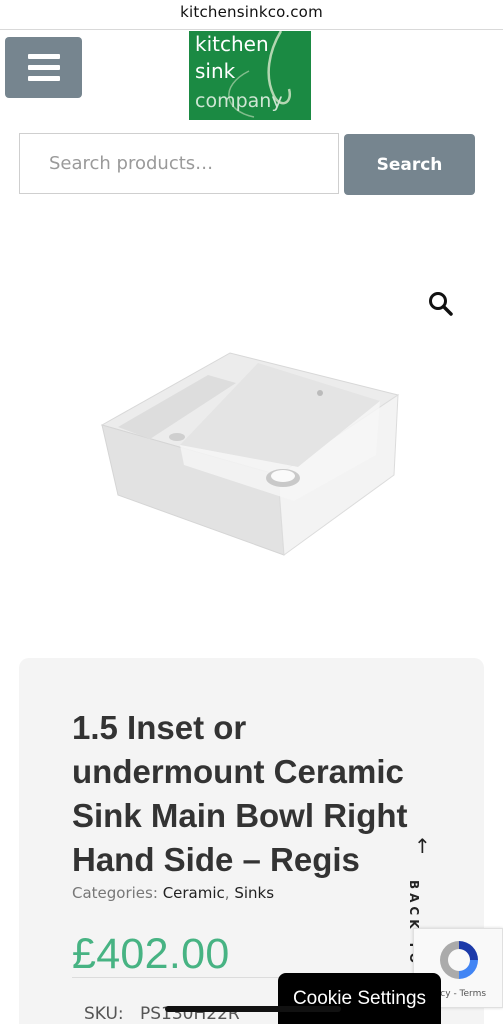  I want to click on site-logo: kitchen sink company, so click(250, 75).